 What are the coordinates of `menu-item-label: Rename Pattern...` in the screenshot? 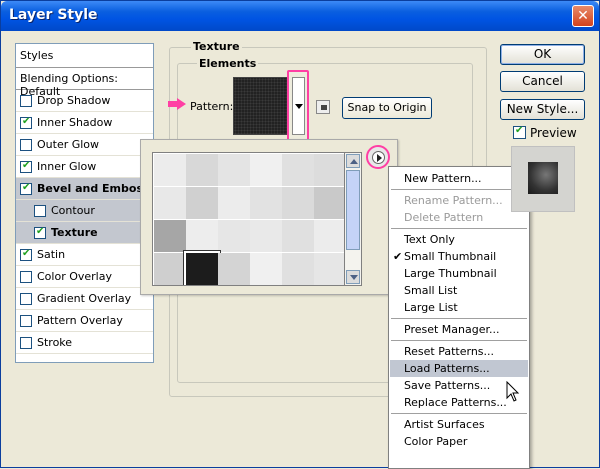 It's located at (453, 200).